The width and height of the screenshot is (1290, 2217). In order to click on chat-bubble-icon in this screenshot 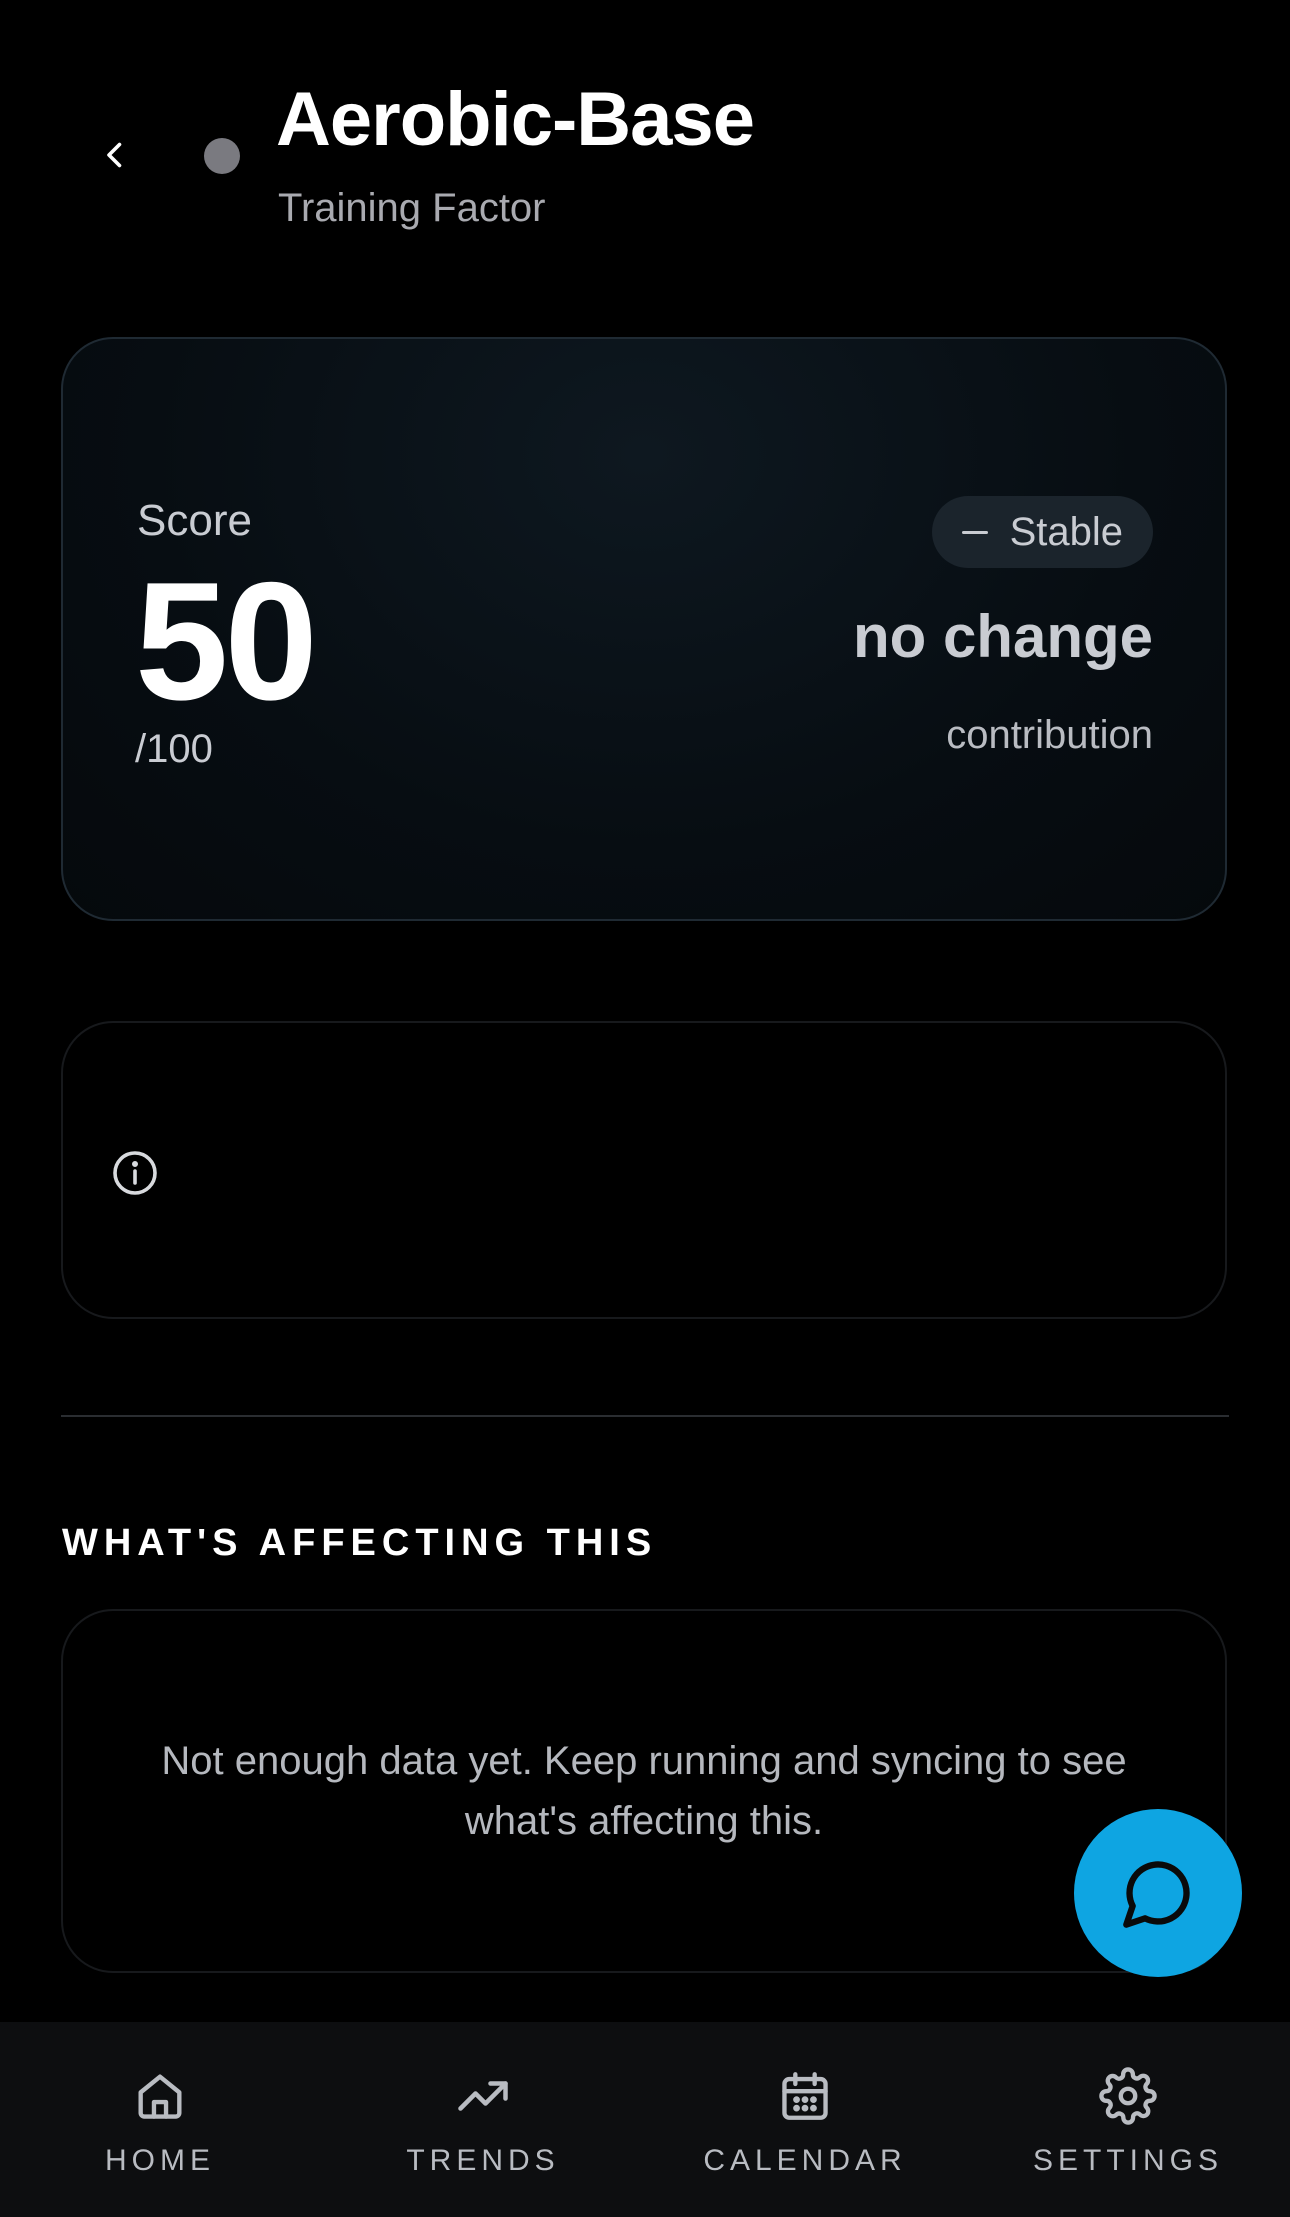, I will do `click(1156, 1894)`.